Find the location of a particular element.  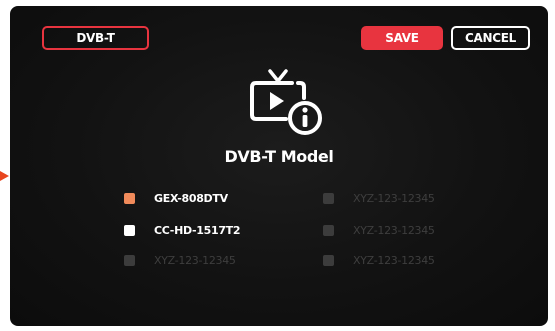

model-option-xyz-left-3: XYZ-123-12345 is located at coordinates (180, 260).